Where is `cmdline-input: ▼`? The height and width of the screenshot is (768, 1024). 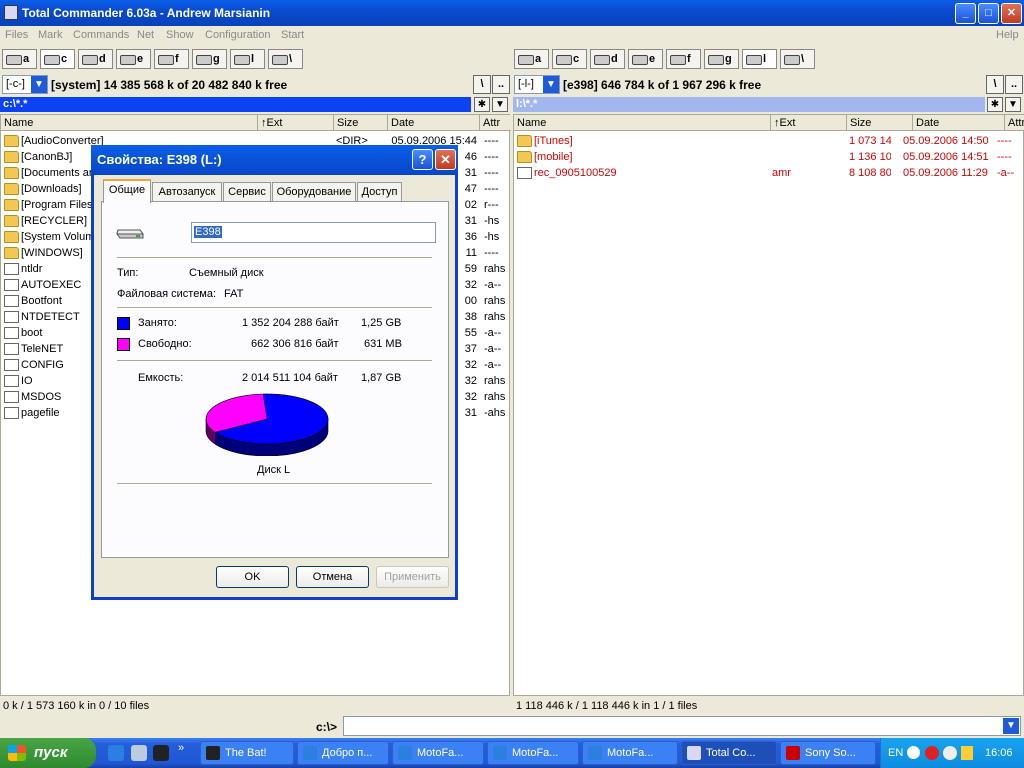 cmdline-input: ▼ is located at coordinates (682, 726).